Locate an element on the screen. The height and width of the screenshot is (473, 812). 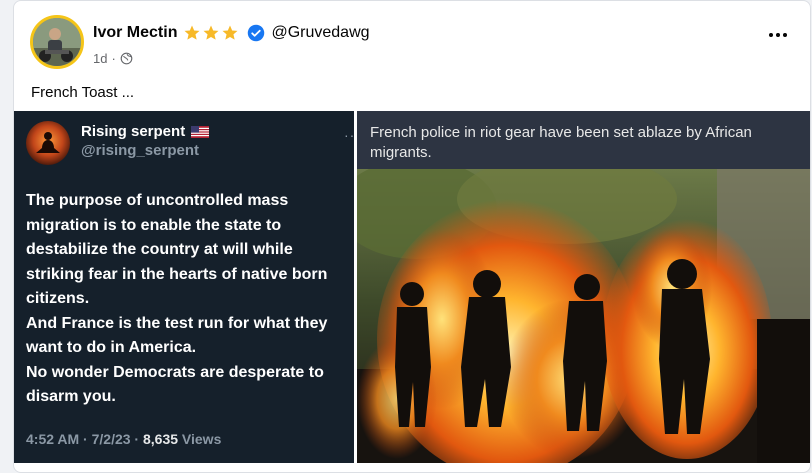
post-meta: 1d · is located at coordinates (113, 58).